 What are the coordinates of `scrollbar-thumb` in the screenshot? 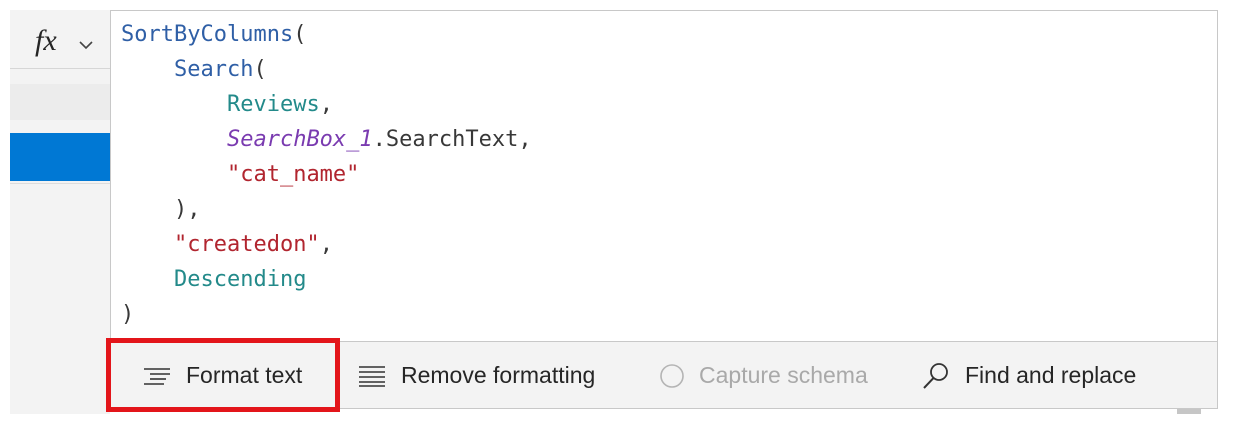 It's located at (1189, 411).